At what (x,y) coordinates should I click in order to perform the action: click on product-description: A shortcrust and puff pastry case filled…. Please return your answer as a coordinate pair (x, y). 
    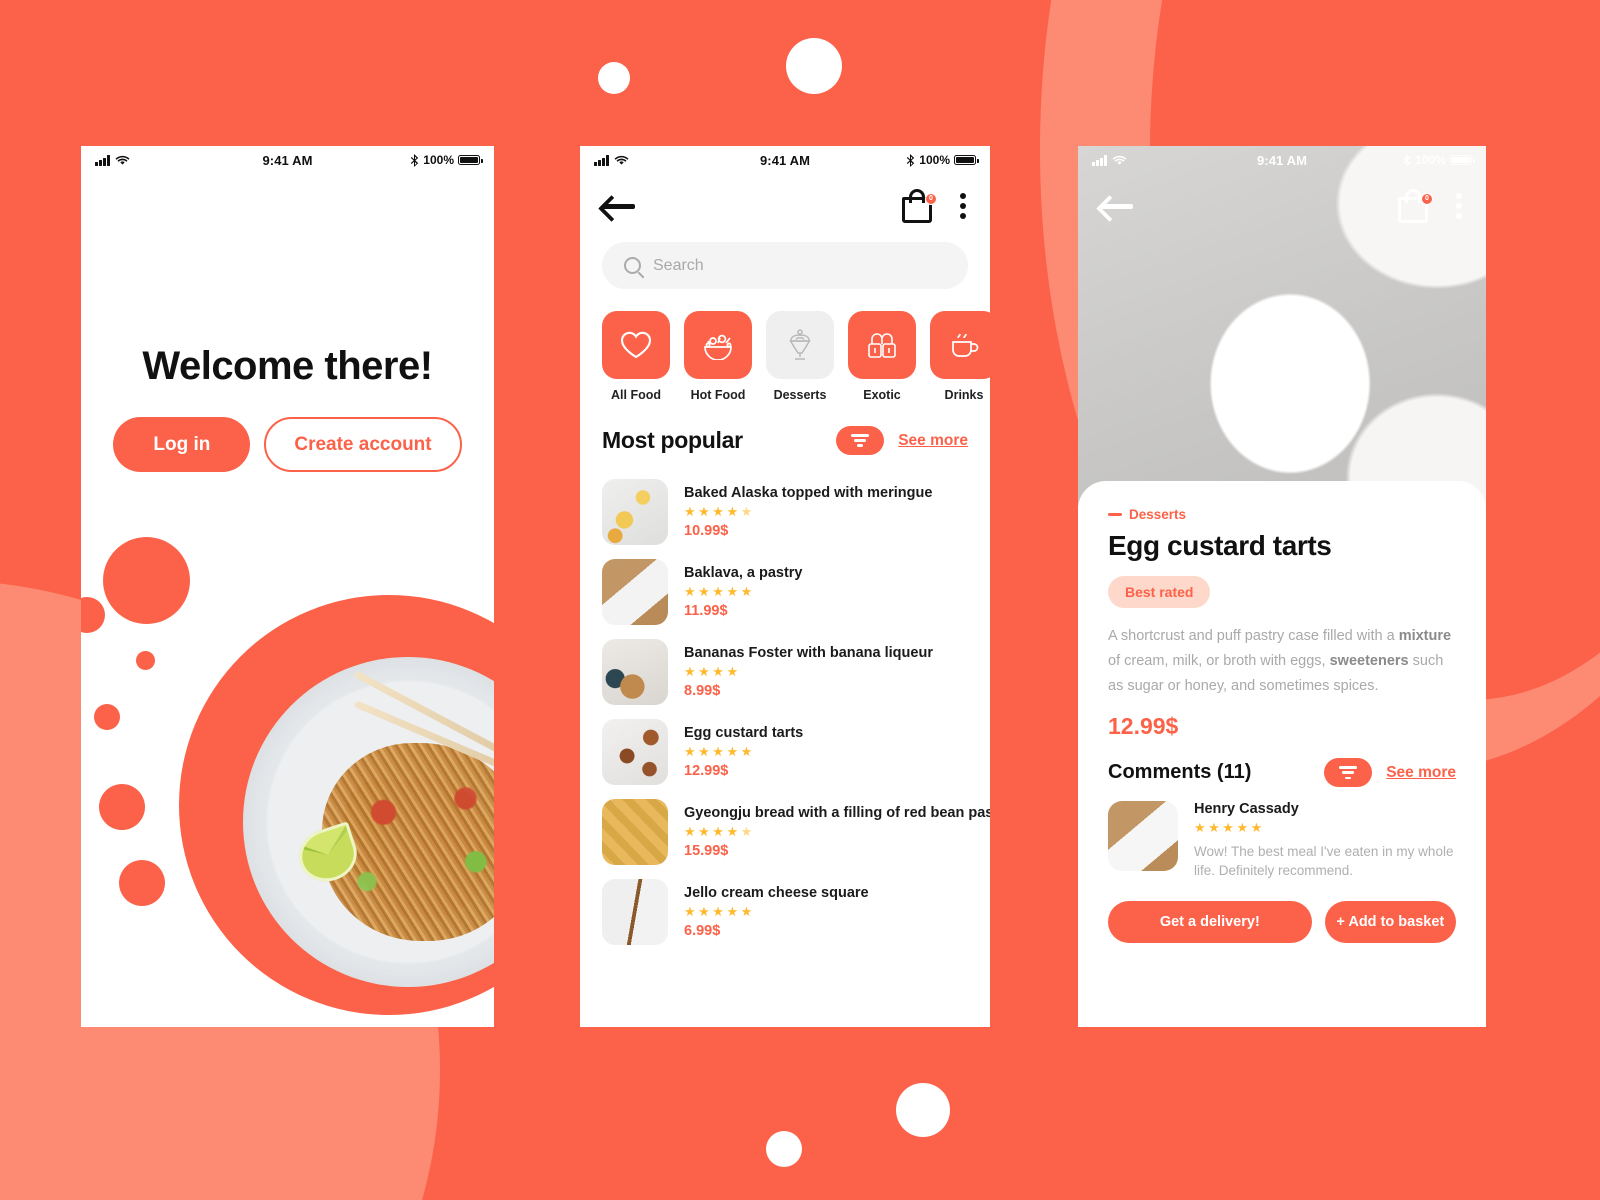
    Looking at the image, I should click on (1282, 661).